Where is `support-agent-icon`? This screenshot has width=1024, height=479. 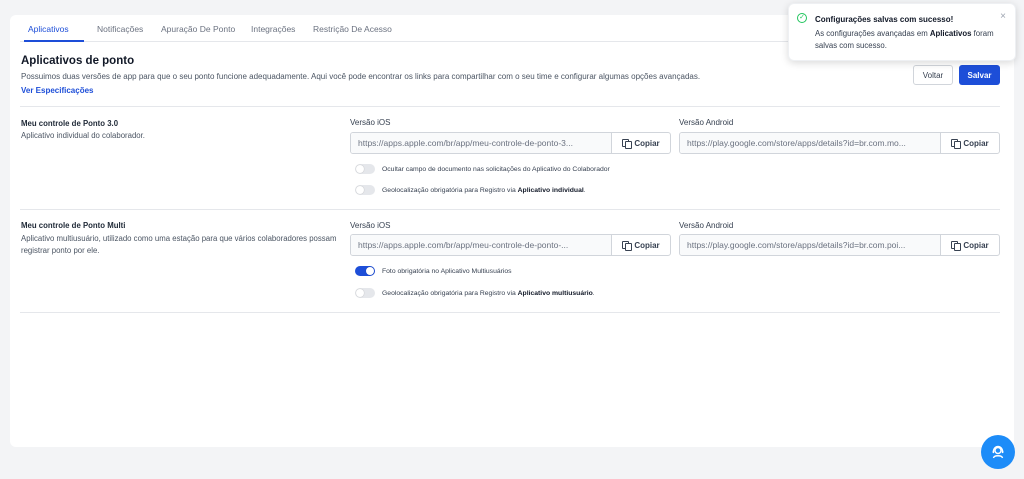 support-agent-icon is located at coordinates (998, 452).